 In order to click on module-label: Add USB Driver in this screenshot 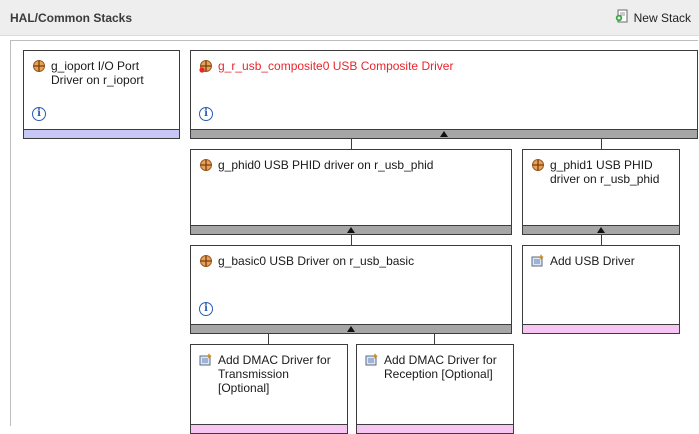, I will do `click(592, 261)`.